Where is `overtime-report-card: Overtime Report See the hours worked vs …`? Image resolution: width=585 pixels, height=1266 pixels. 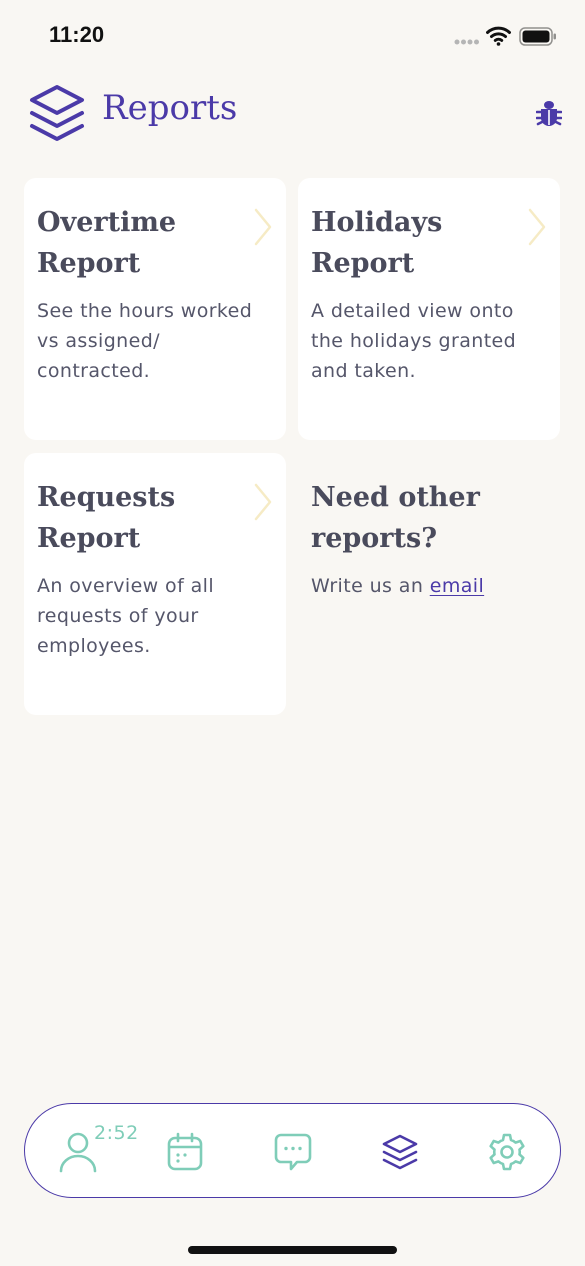
overtime-report-card: Overtime Report See the hours worked vs … is located at coordinates (155, 309).